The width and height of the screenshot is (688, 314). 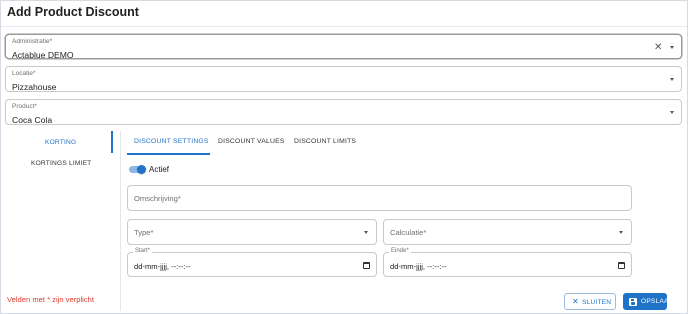 I want to click on side-tab-korting: KORTING, so click(x=60, y=142).